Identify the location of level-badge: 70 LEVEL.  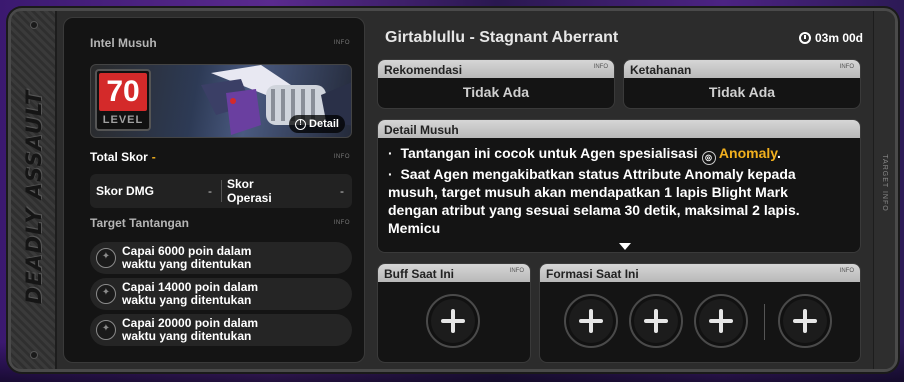
(123, 100).